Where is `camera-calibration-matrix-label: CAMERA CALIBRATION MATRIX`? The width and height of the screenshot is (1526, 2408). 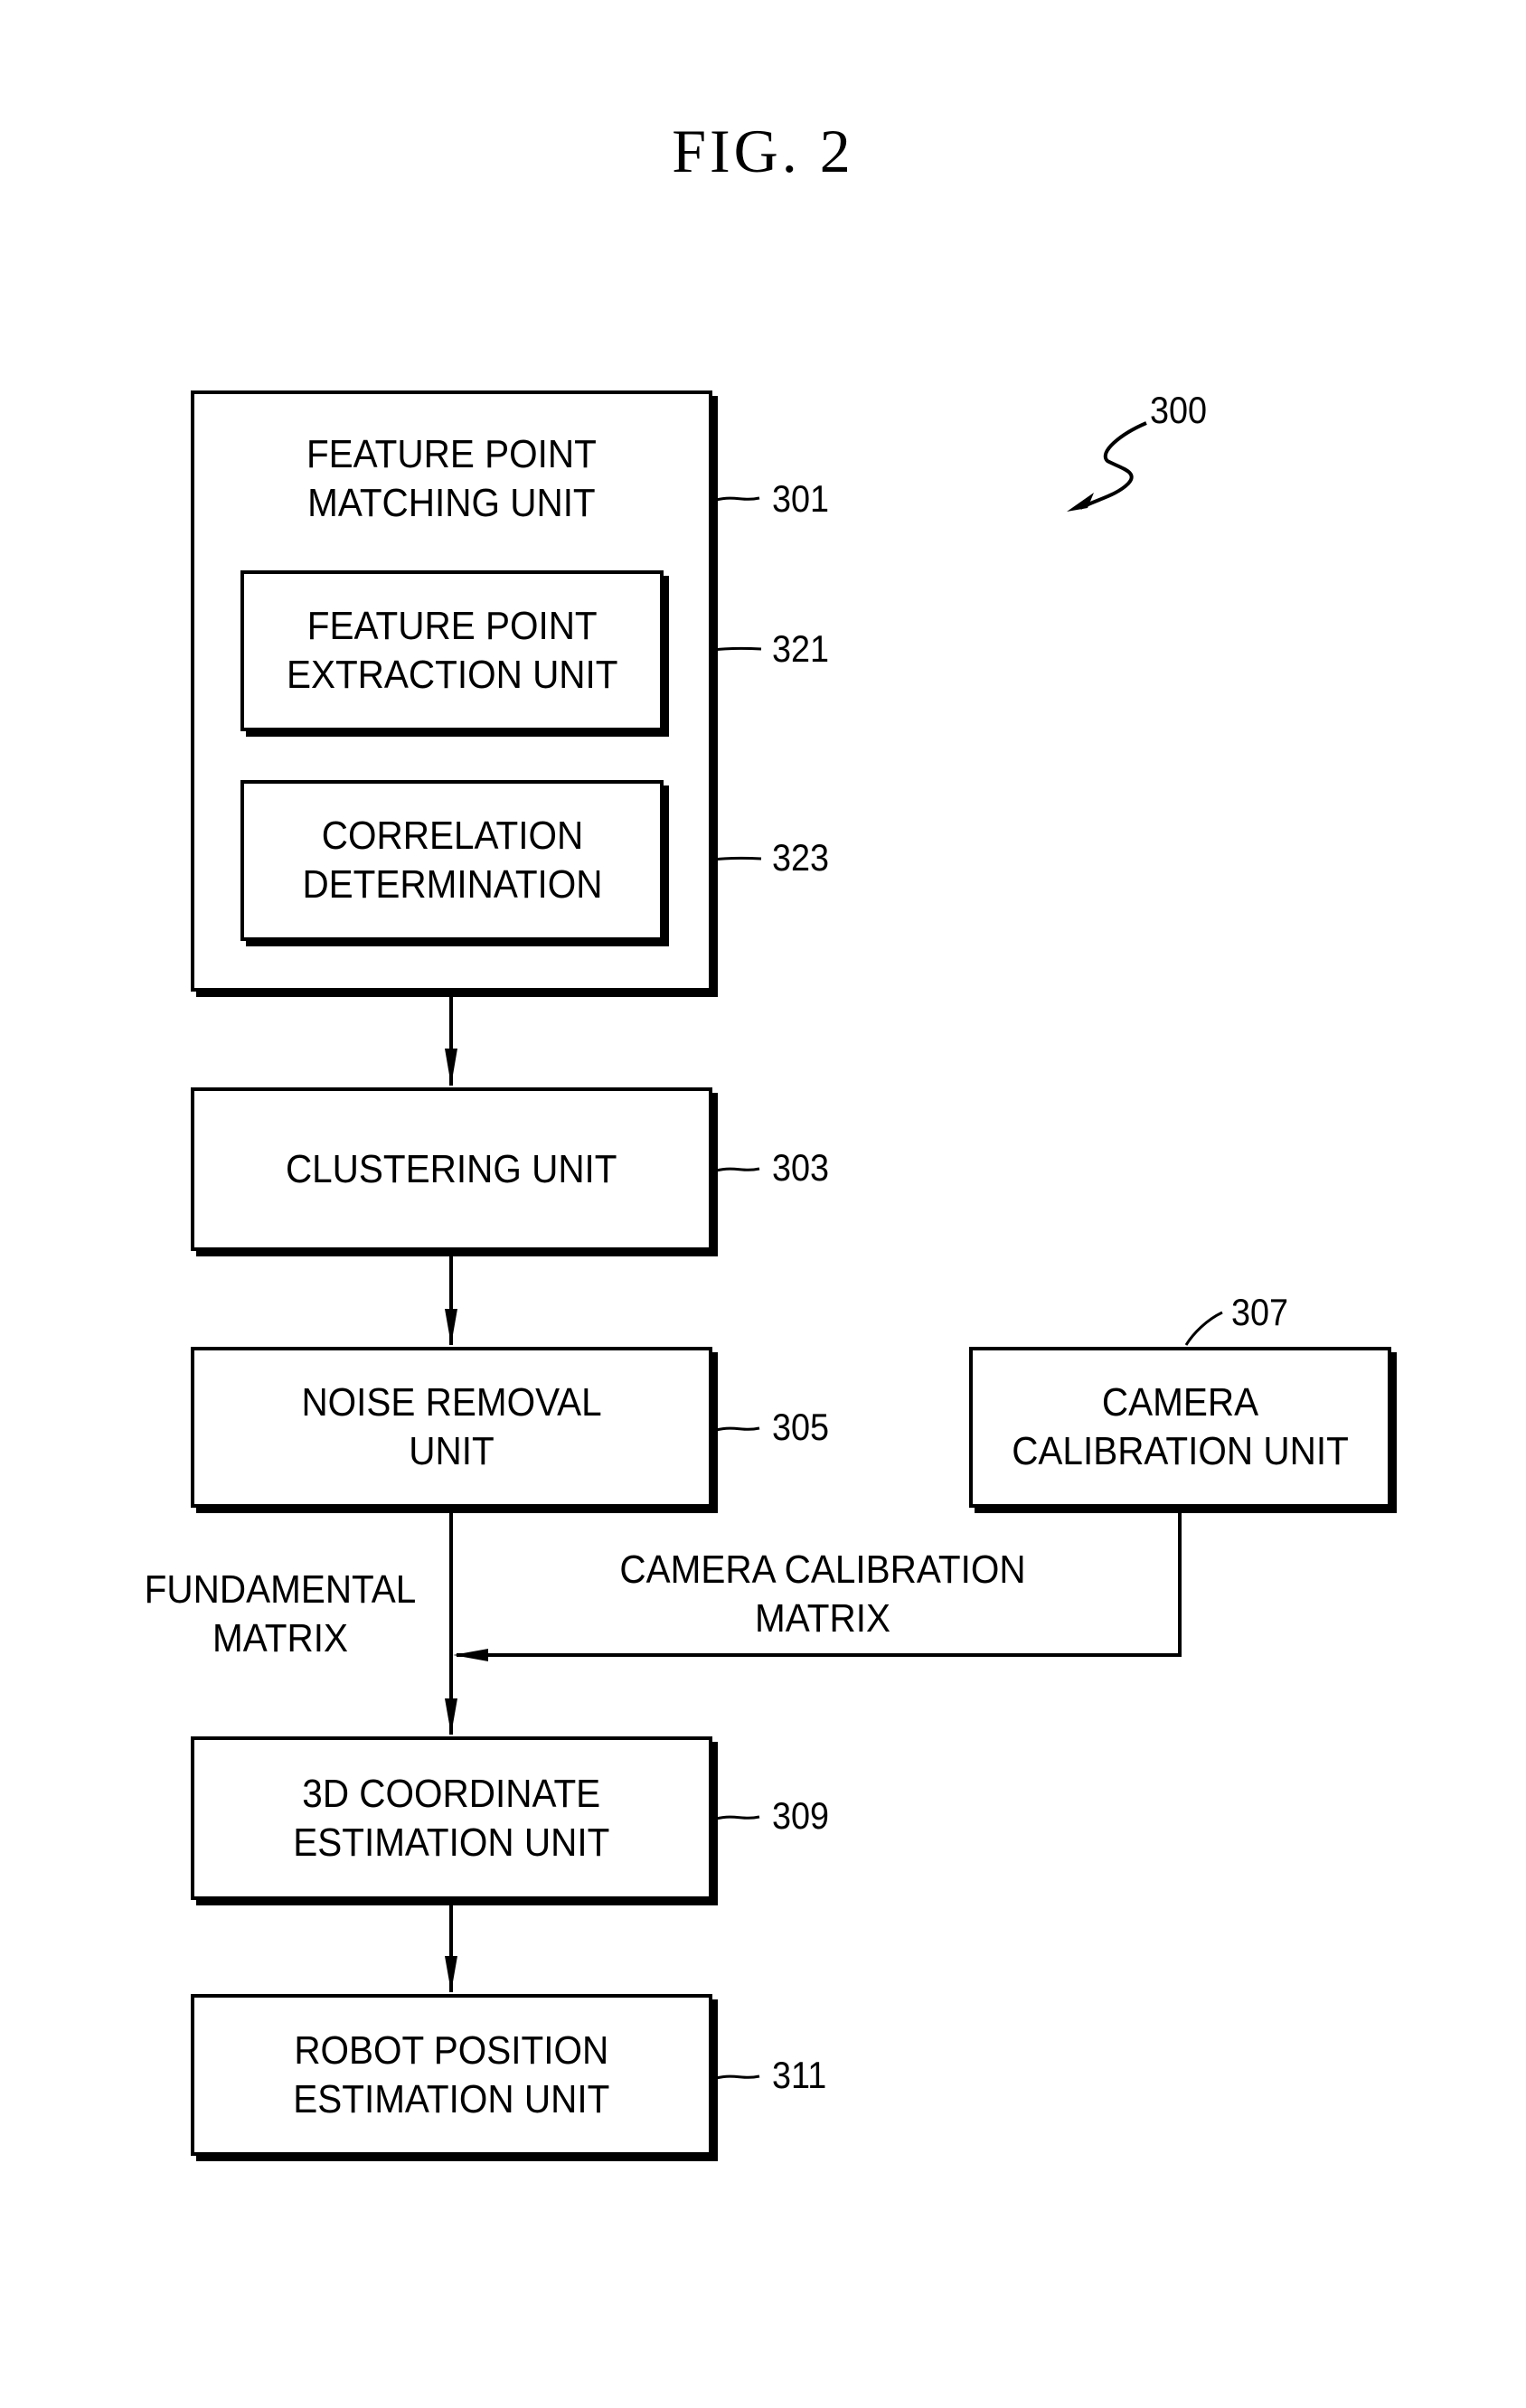
camera-calibration-matrix-label: CAMERA CALIBRATION MATRIX is located at coordinates (822, 1594).